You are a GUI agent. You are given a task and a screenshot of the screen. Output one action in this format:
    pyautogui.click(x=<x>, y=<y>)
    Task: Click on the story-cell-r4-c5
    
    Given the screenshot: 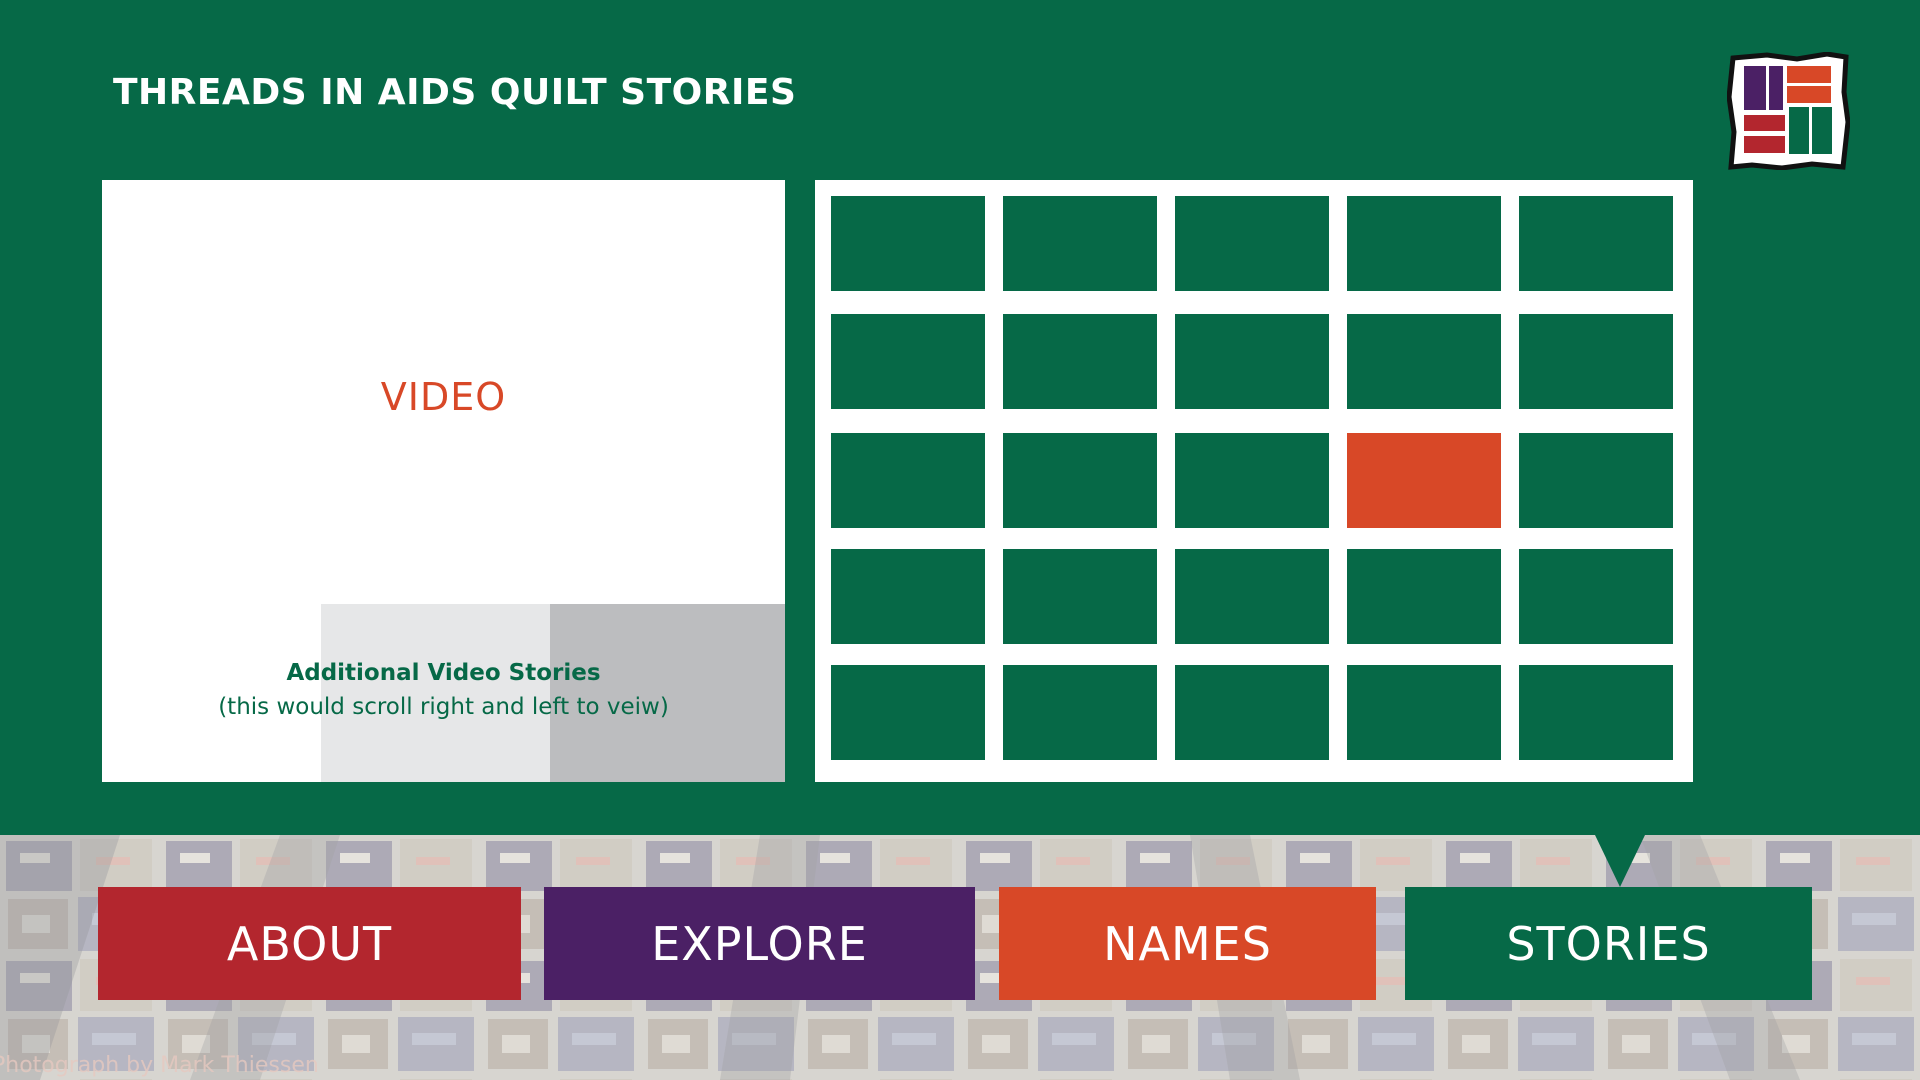 What is the action you would take?
    pyautogui.click(x=1596, y=596)
    